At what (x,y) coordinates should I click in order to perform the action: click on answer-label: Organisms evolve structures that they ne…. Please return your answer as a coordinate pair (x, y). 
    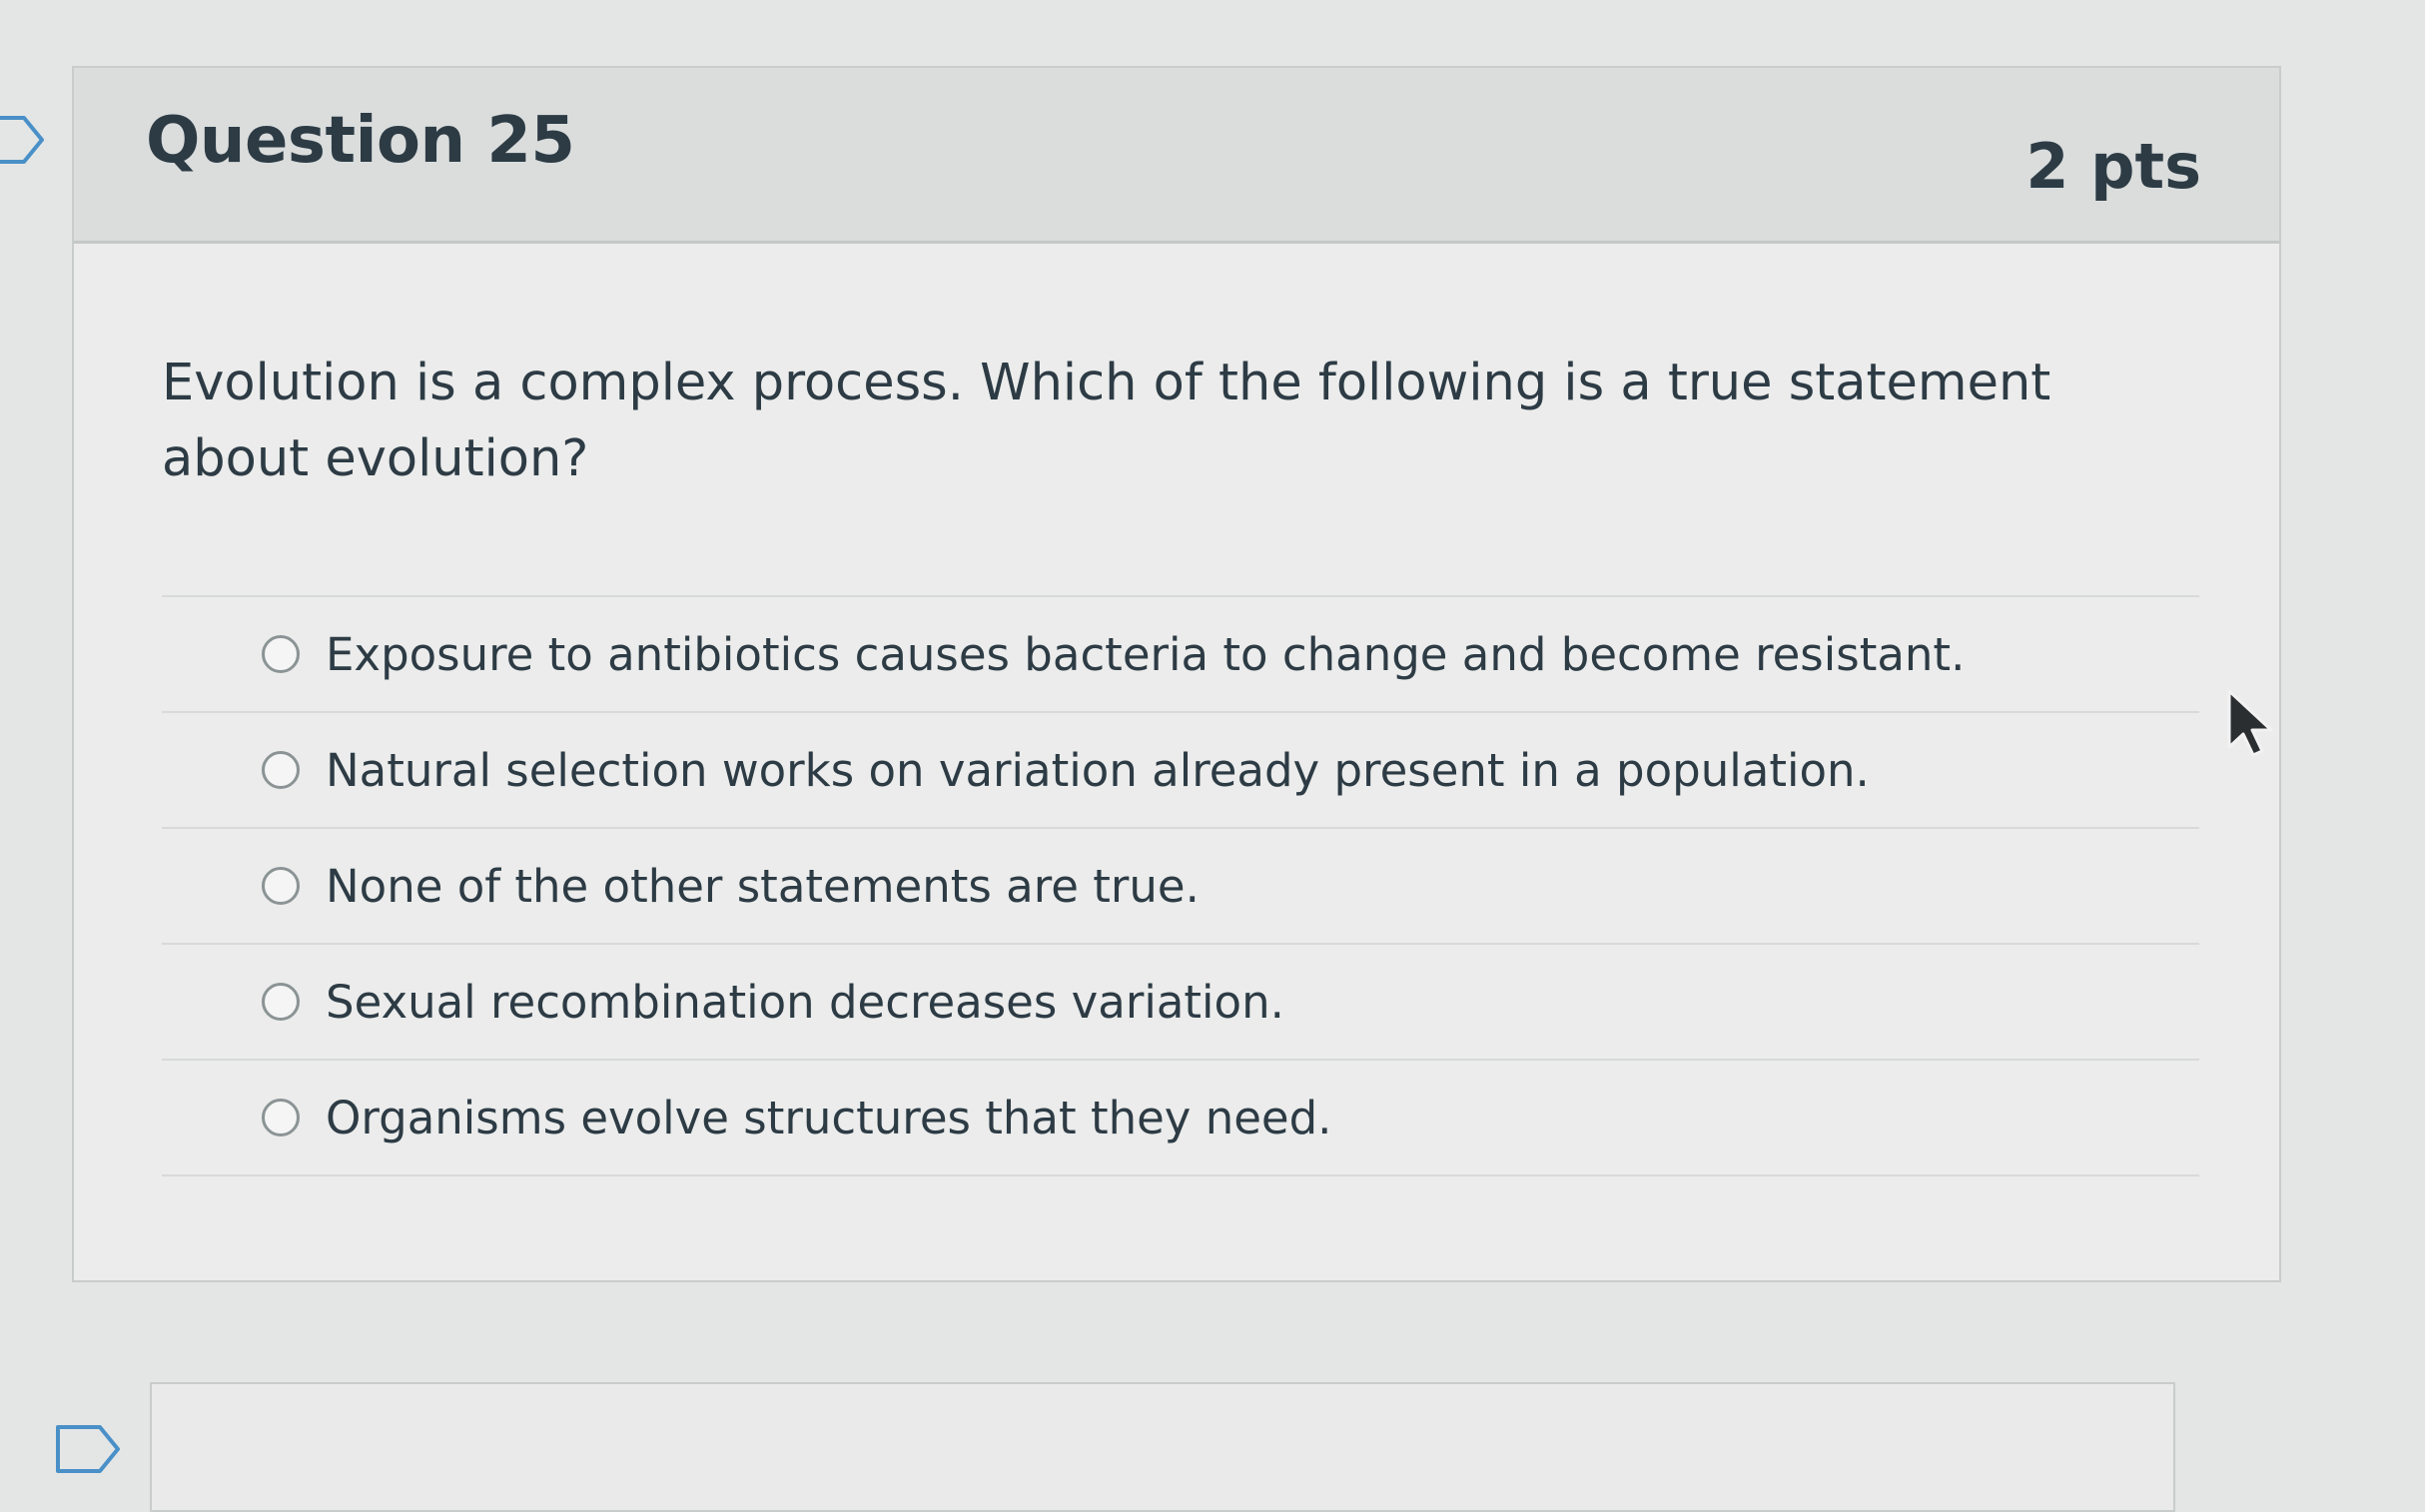
    Looking at the image, I should click on (829, 1118).